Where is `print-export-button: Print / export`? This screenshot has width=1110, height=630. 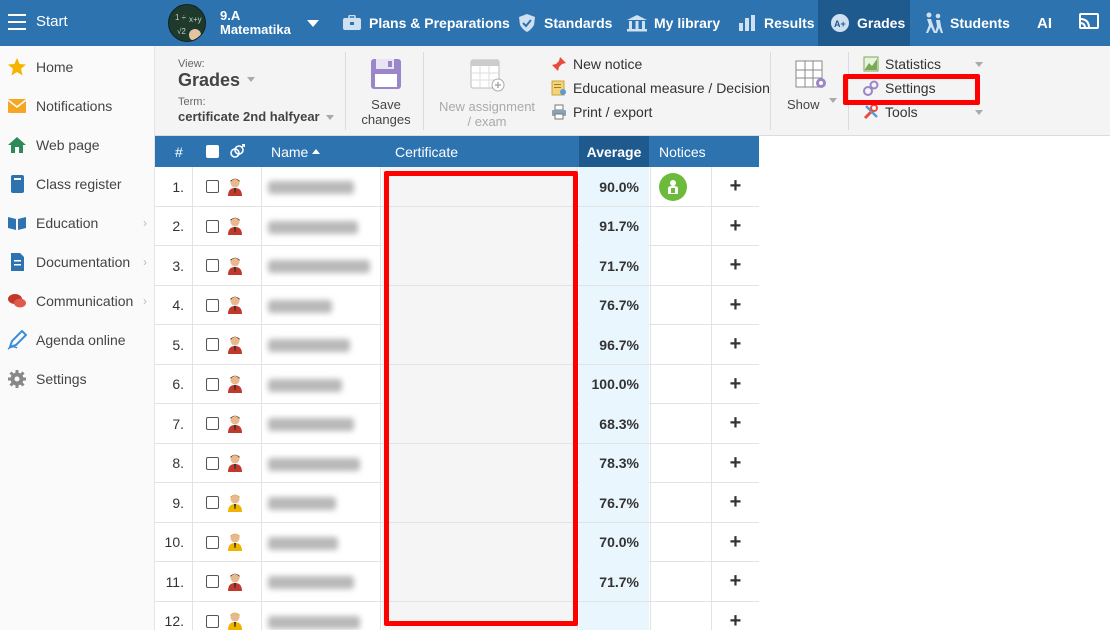
print-export-button: Print / export is located at coordinates (601, 112).